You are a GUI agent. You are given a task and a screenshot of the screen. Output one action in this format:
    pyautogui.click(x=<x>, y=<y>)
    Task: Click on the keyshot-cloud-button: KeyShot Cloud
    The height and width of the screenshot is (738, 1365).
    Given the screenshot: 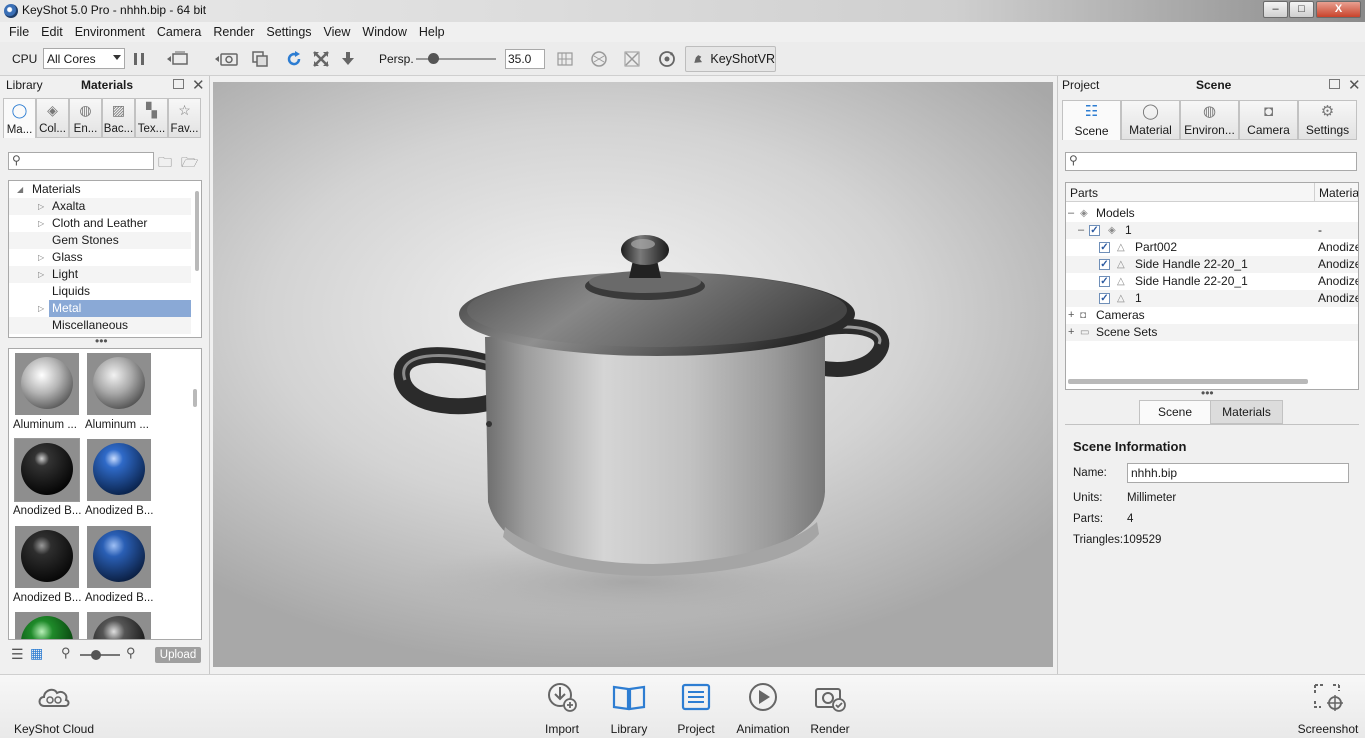 What is the action you would take?
    pyautogui.click(x=54, y=708)
    